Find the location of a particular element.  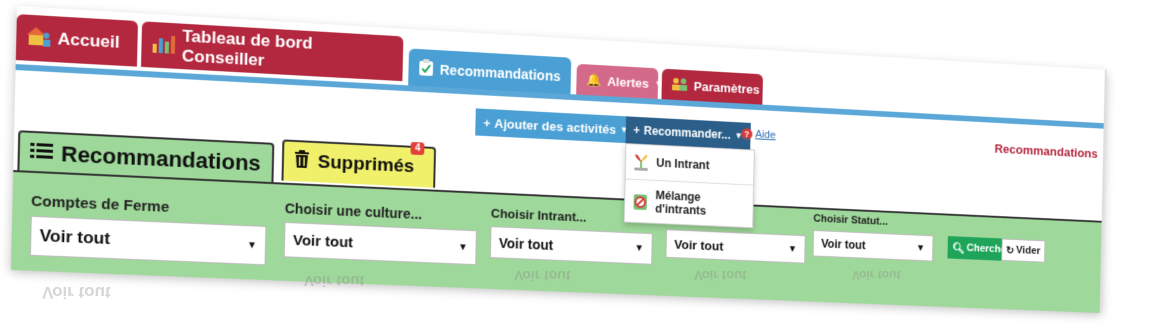

question-icon: ? is located at coordinates (746, 134).